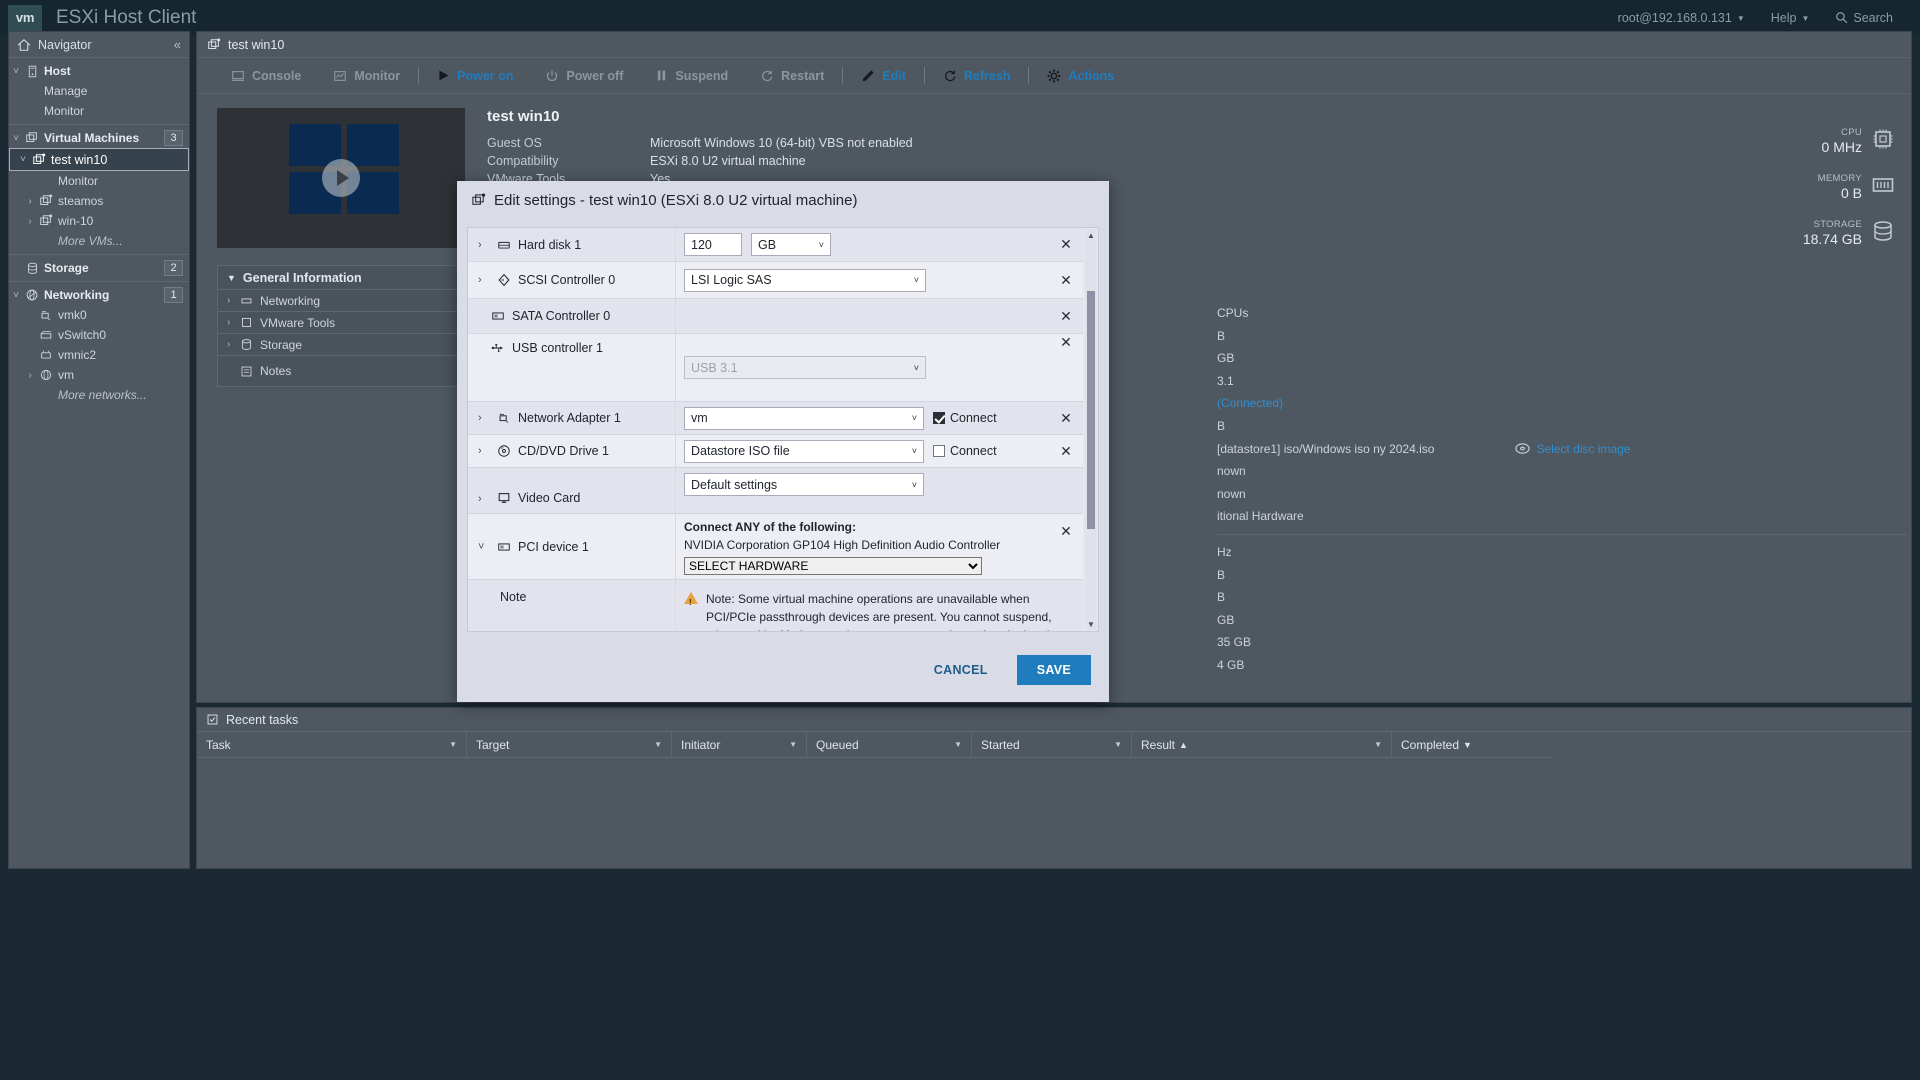  I want to click on sidebar-item-vmk0: vmk0, so click(99, 315).